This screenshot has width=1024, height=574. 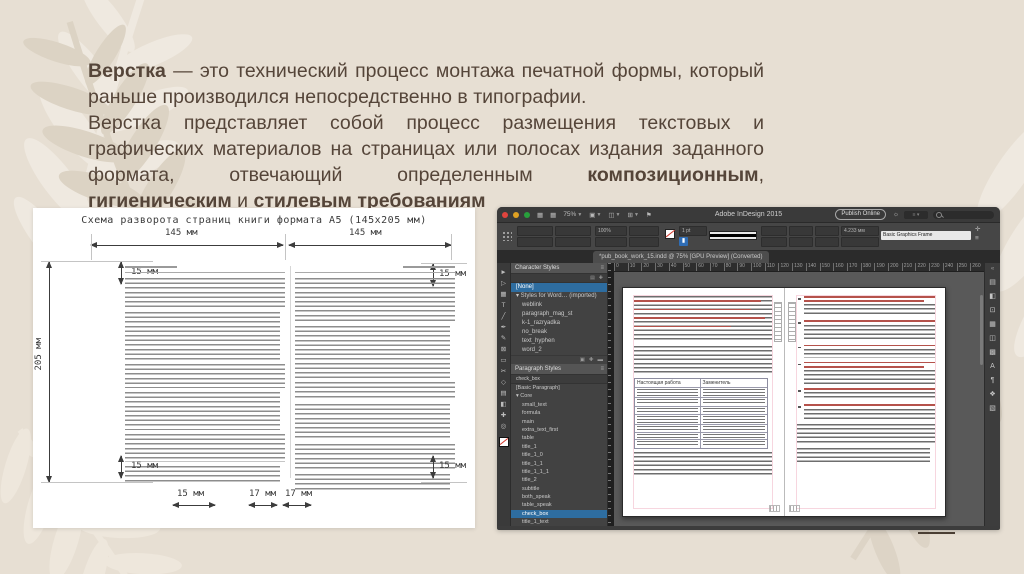 What do you see at coordinates (503, 360) in the screenshot?
I see `tool-rectangle-icon: ▭` at bounding box center [503, 360].